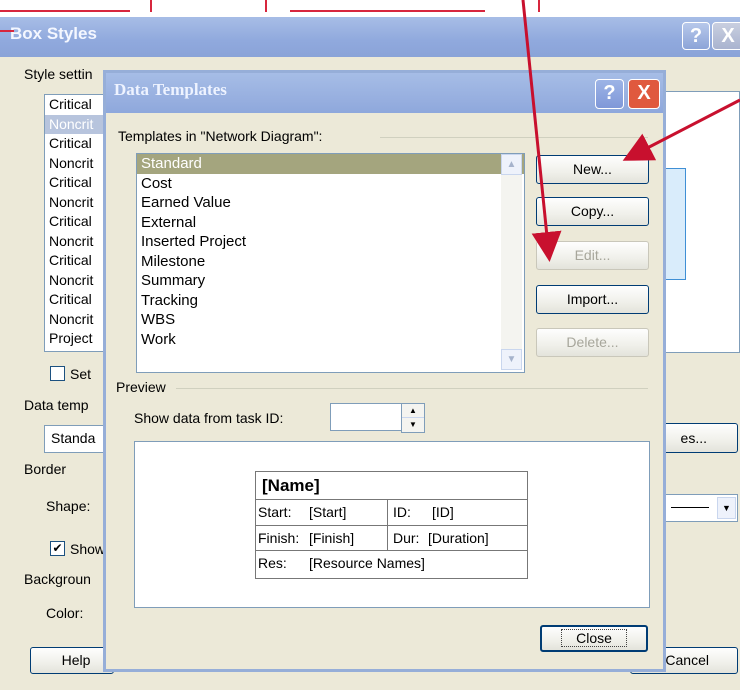  What do you see at coordinates (541, 131) in the screenshot?
I see `arrow-to-edit-icon` at bounding box center [541, 131].